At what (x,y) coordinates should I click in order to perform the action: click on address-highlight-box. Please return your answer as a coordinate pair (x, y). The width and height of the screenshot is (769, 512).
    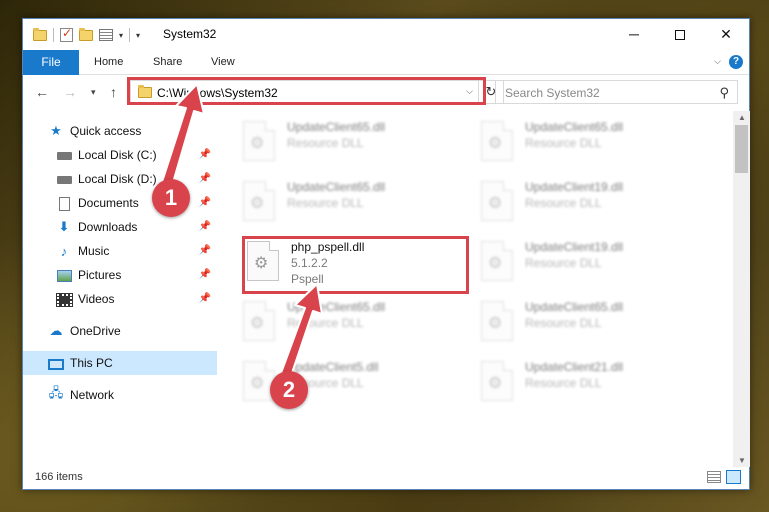
    Looking at the image, I should click on (306, 91).